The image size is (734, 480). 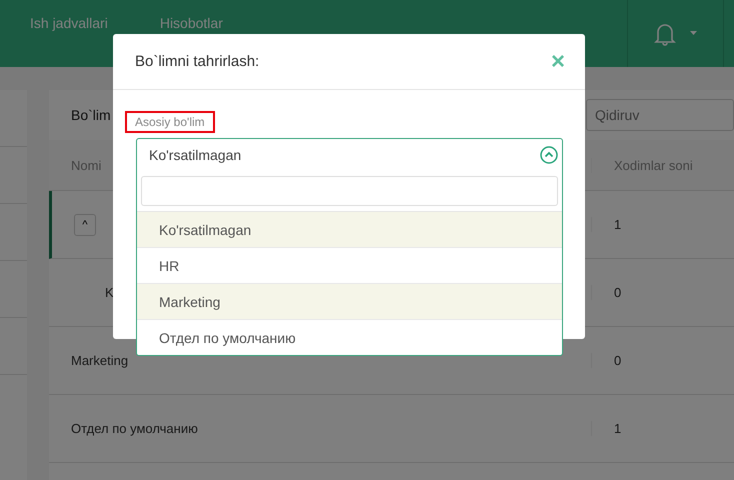 What do you see at coordinates (99, 360) in the screenshot?
I see `table-cell: Marketing` at bounding box center [99, 360].